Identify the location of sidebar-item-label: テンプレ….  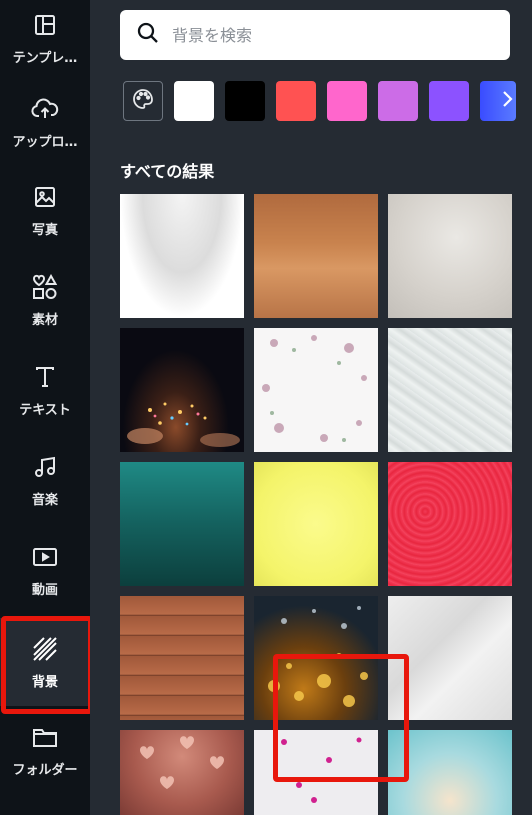
(45, 58).